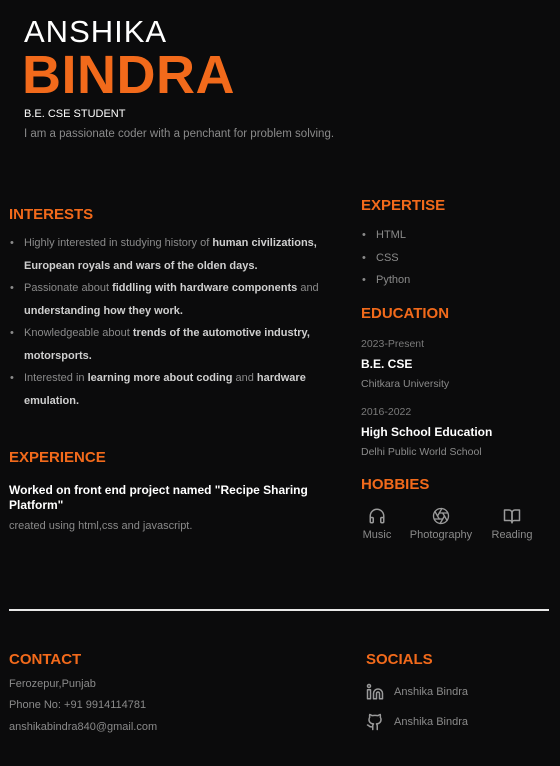  Describe the element at coordinates (386, 412) in the screenshot. I see `education-years: 2016-2022` at that location.